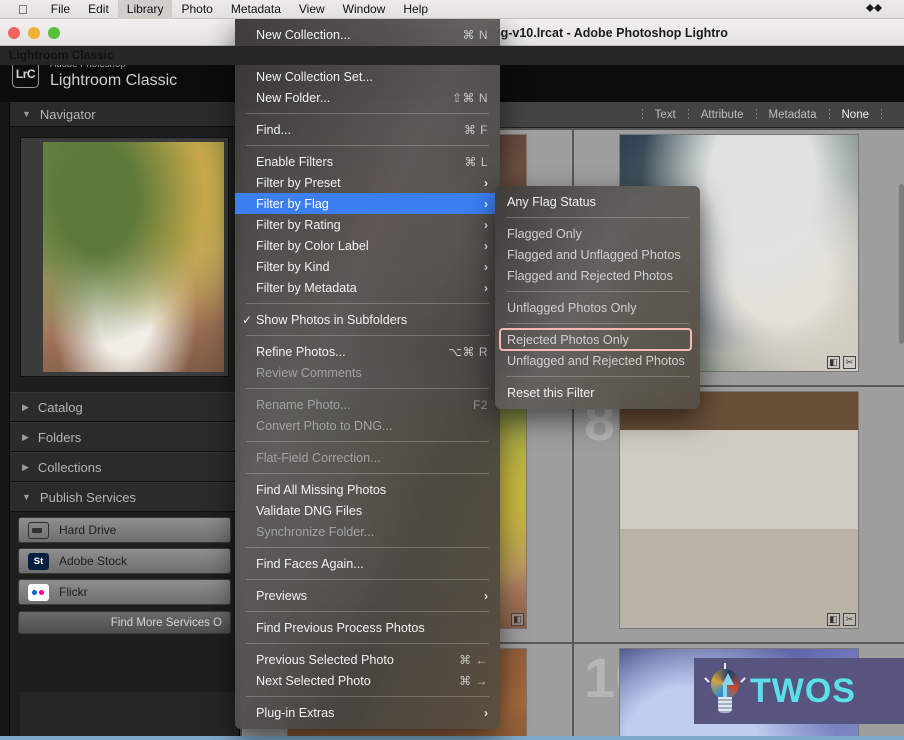  Describe the element at coordinates (293, 266) in the screenshot. I see `menu-item-label: Filter by Kind` at that location.